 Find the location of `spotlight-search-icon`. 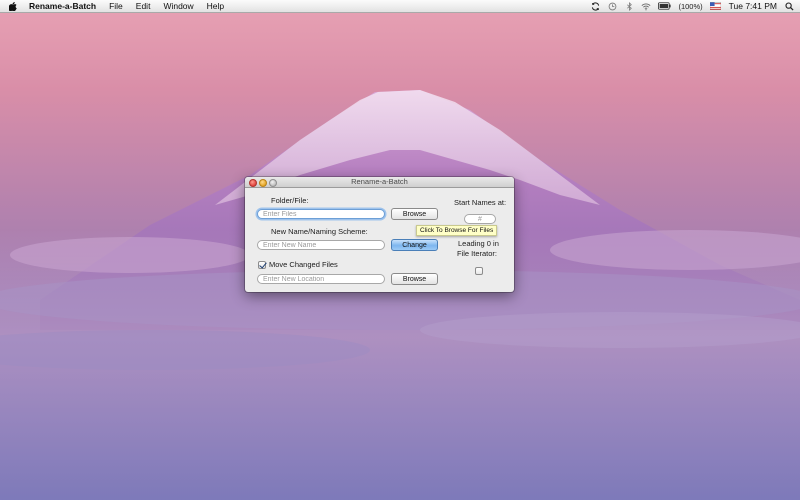

spotlight-search-icon is located at coordinates (789, 6).